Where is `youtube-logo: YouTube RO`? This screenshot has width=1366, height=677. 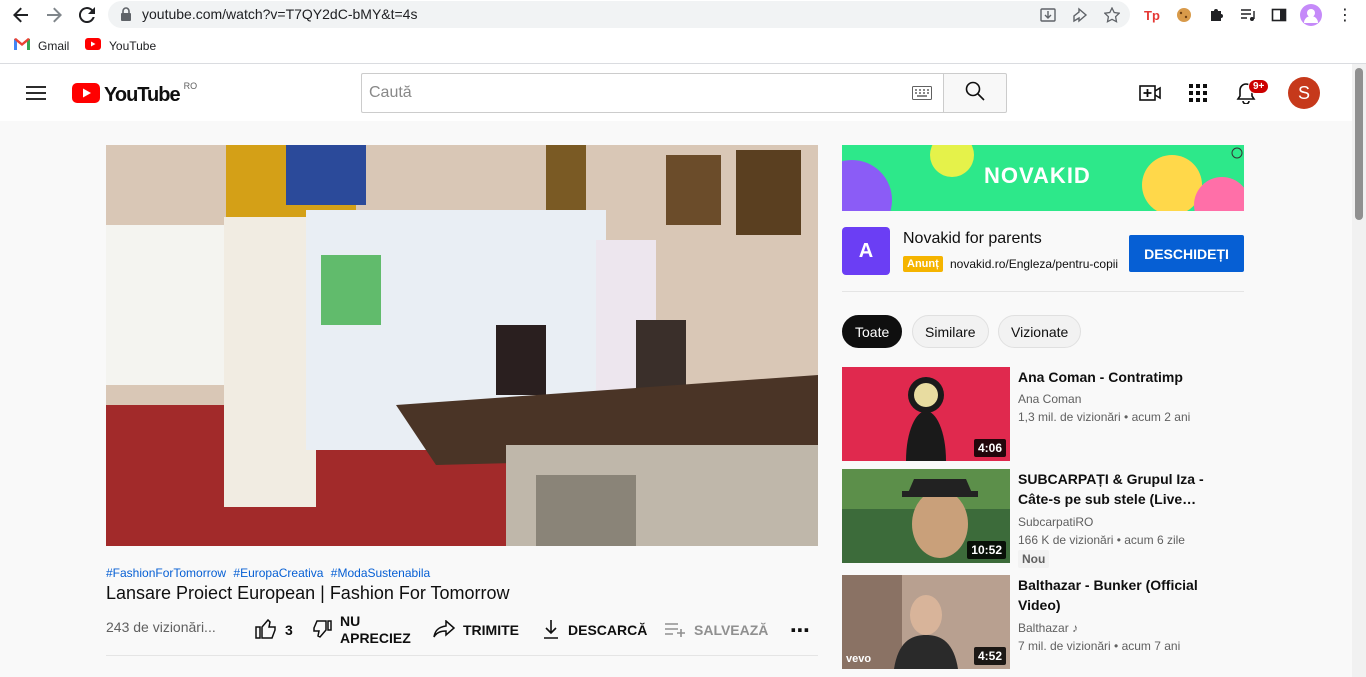 youtube-logo: YouTube RO is located at coordinates (135, 94).